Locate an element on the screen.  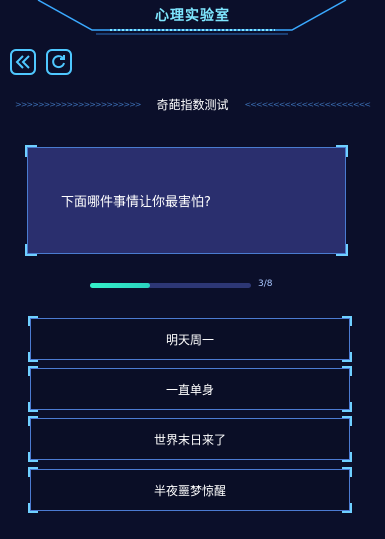
quiz-name: 奇葩指数测试 is located at coordinates (192, 104).